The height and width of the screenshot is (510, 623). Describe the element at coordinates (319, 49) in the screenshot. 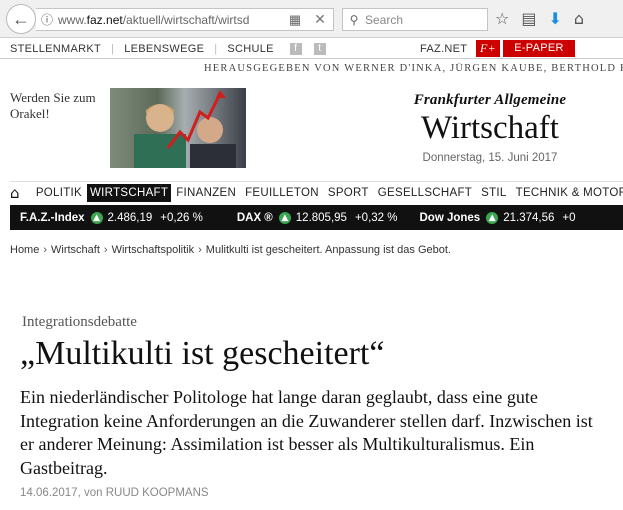

I see `twitter-icon: t` at that location.